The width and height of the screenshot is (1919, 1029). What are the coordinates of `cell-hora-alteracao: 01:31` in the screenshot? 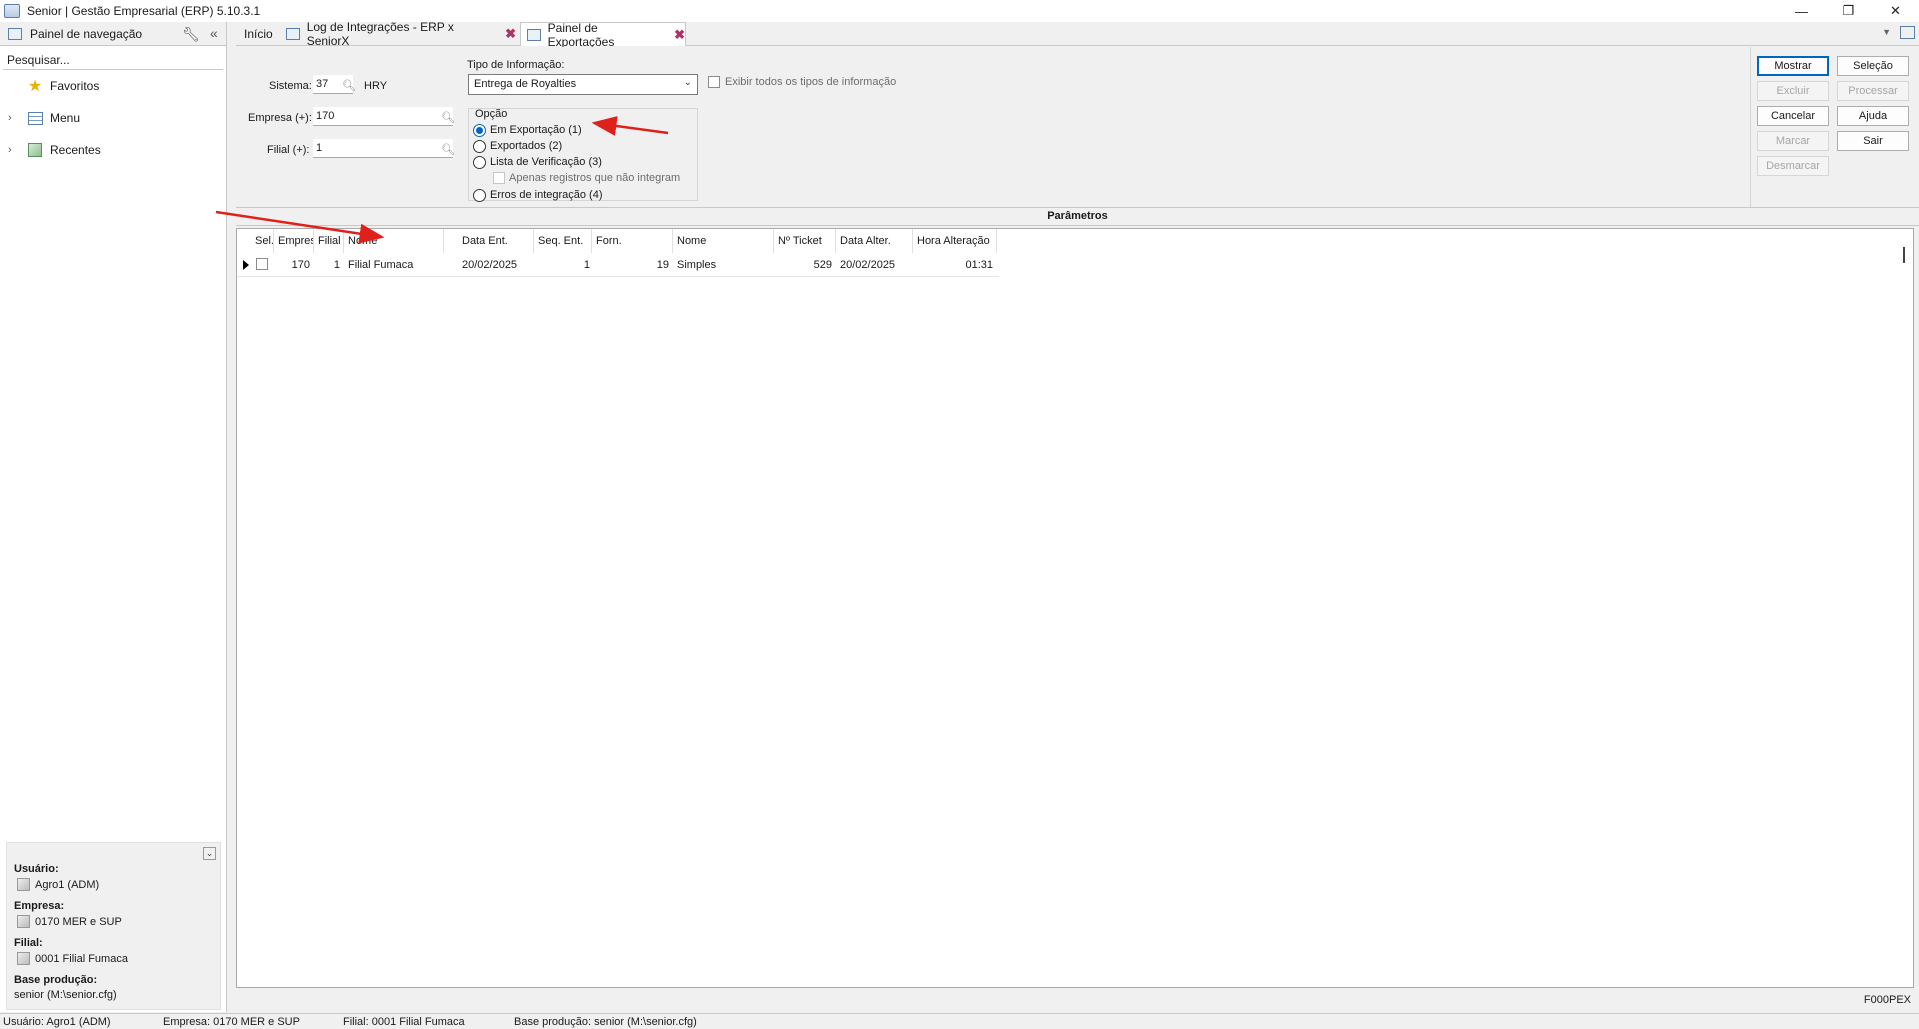 It's located at (979, 265).